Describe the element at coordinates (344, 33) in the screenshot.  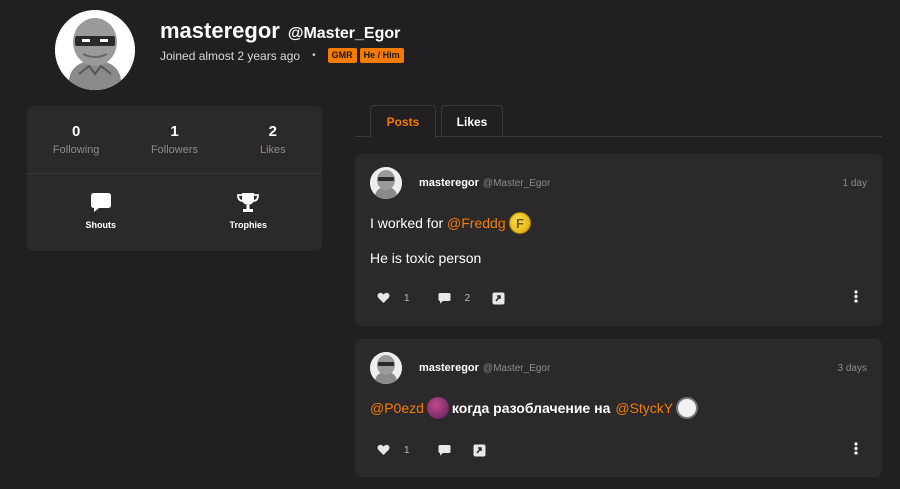
I see `profile-handle: @Master_Egor` at that location.